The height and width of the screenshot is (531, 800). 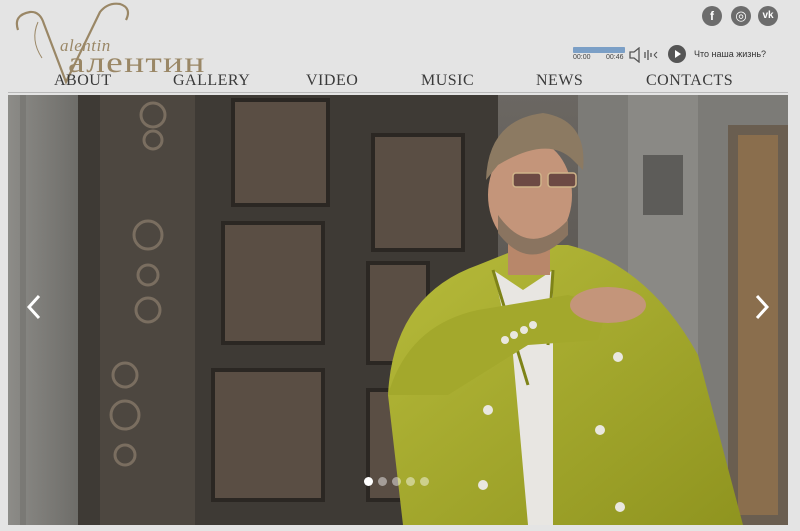 What do you see at coordinates (689, 81) in the screenshot?
I see `nav-item-contacts: CONTACTS` at bounding box center [689, 81].